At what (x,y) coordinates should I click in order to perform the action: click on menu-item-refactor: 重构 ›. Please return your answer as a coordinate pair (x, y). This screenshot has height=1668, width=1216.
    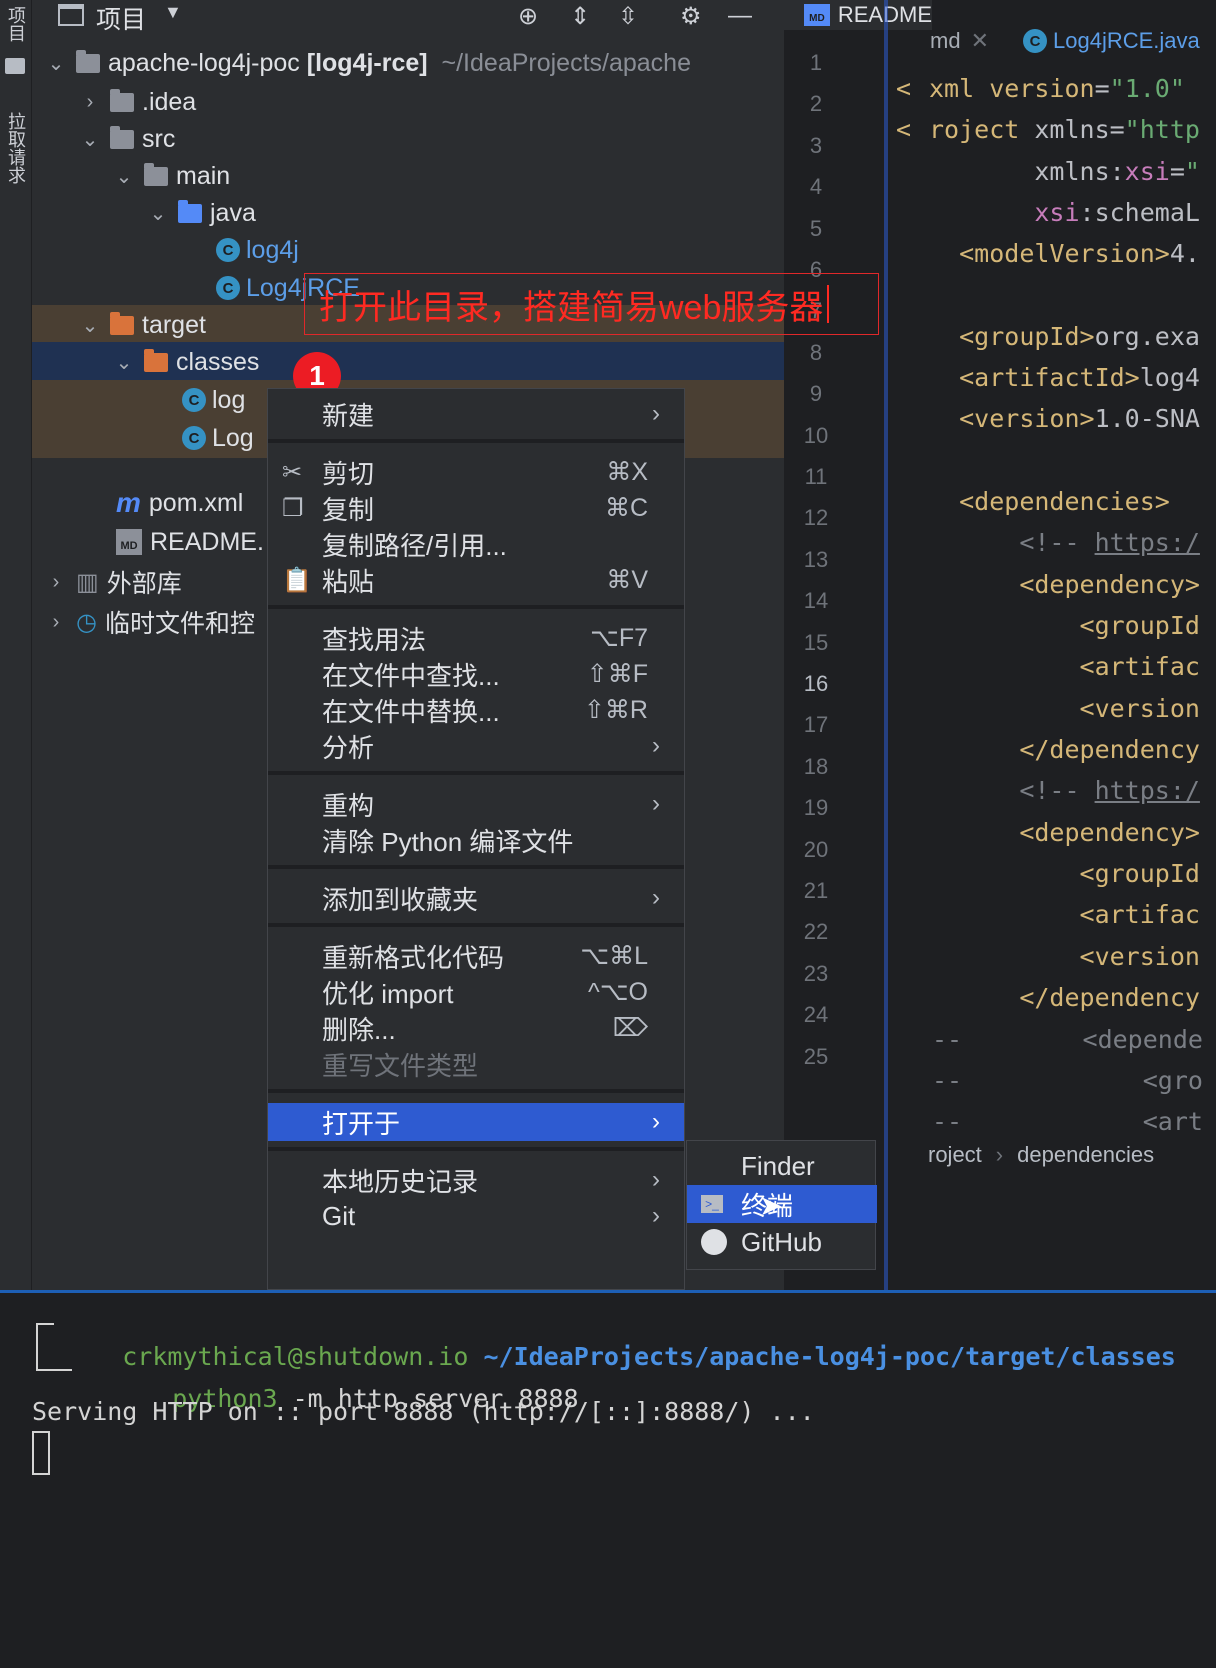
    Looking at the image, I should click on (476, 804).